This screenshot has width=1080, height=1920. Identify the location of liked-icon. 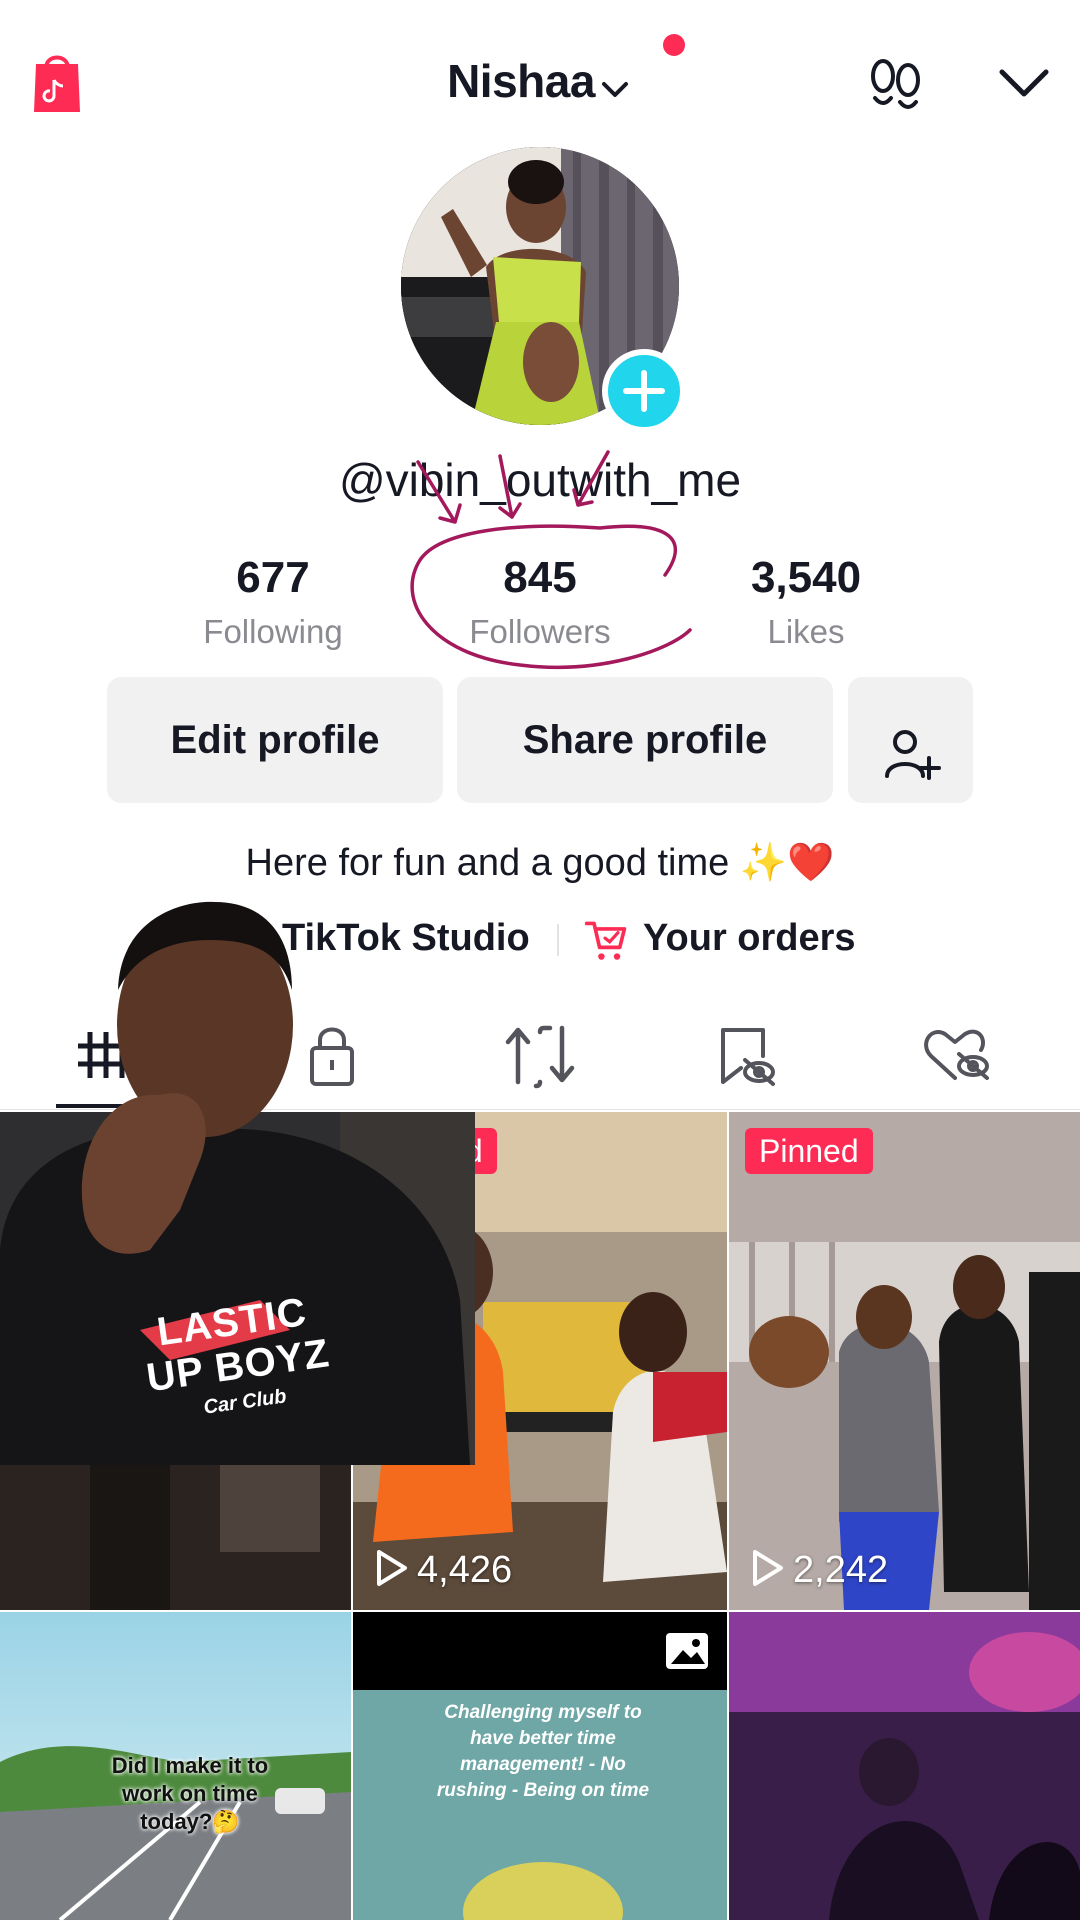
(955, 1055).